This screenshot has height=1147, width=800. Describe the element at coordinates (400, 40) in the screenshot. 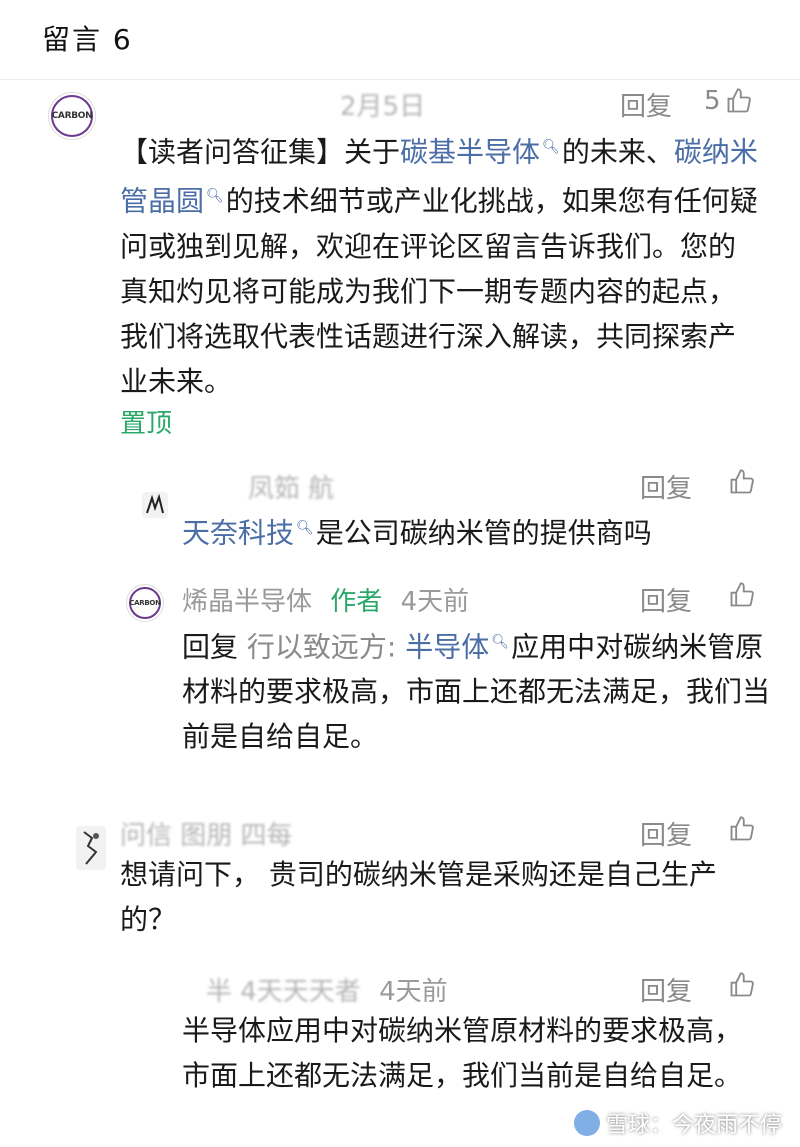

I see `comments-header: 留言 6` at that location.